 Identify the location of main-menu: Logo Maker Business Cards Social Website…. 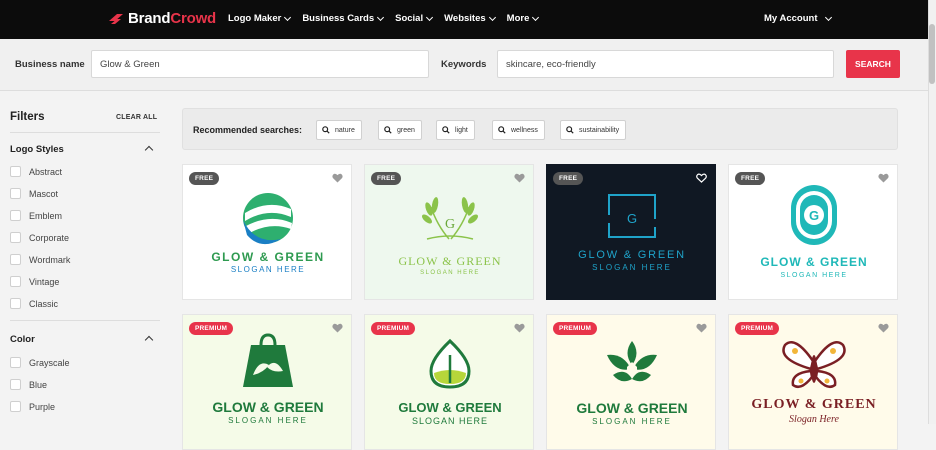
(389, 18).